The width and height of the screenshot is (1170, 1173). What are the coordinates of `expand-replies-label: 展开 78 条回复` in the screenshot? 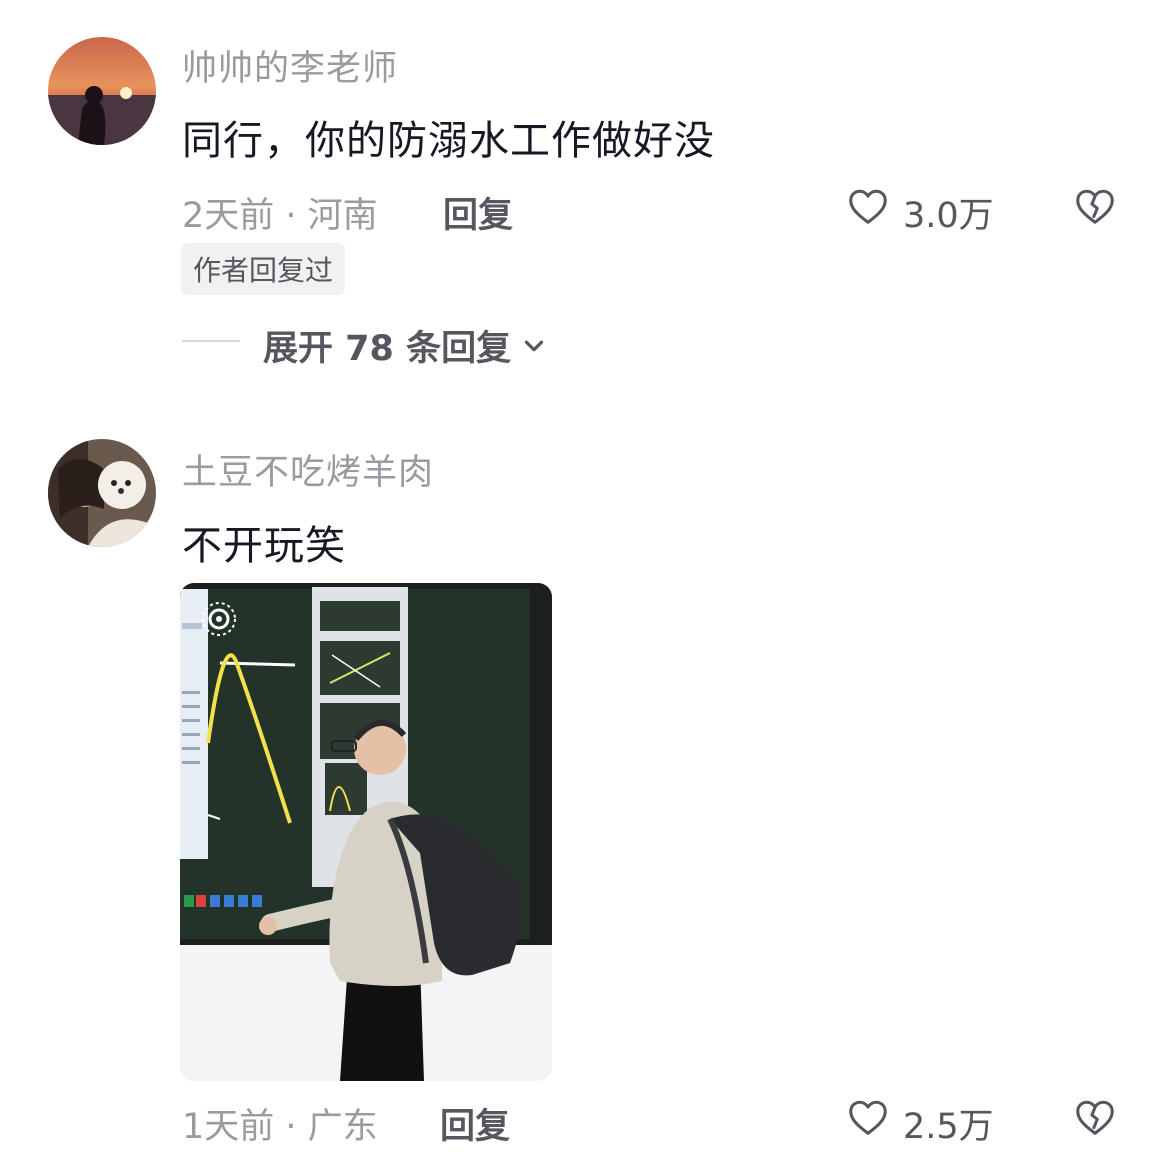 It's located at (387, 349).